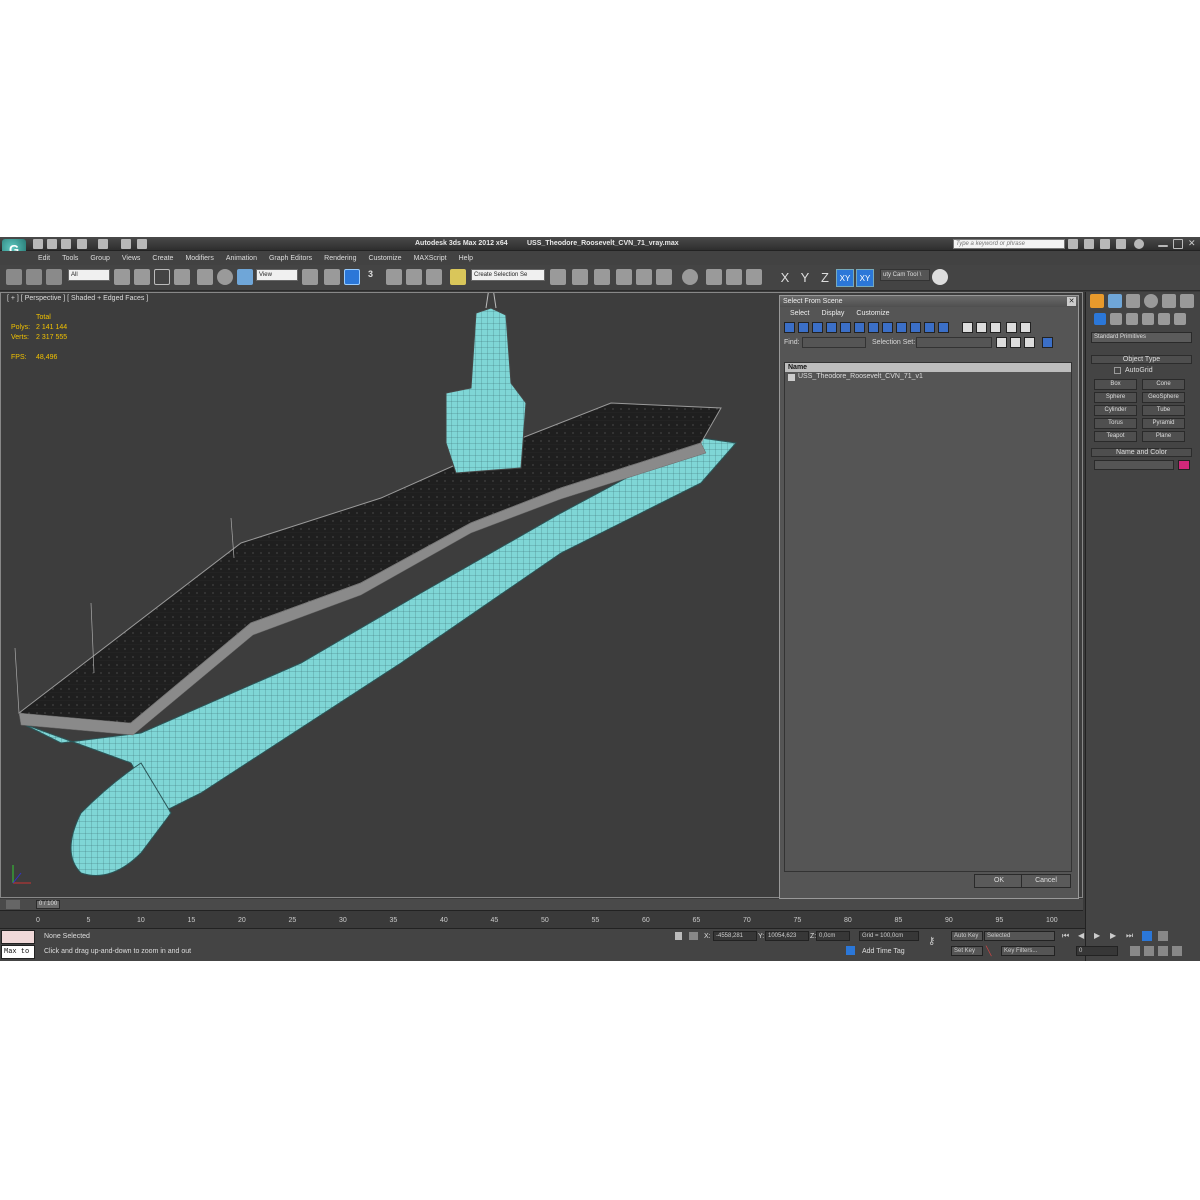  What do you see at coordinates (458, 277) in the screenshot?
I see `edit-named-selection-icon` at bounding box center [458, 277].